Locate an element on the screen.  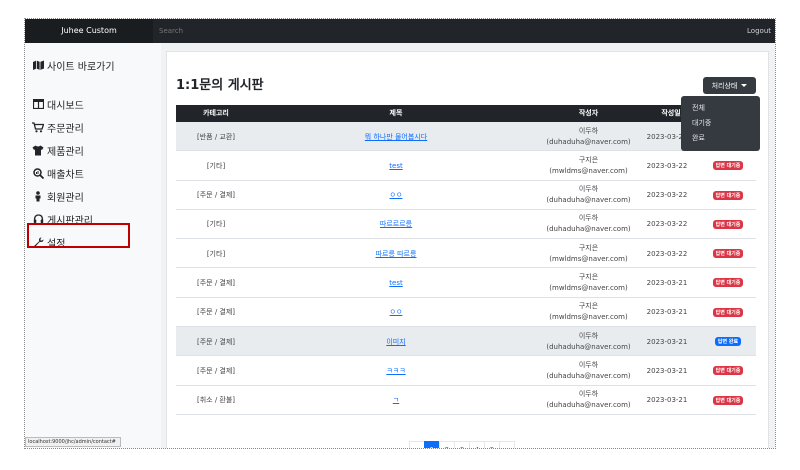
status-filter-button: 처리상태 is located at coordinates (729, 85).